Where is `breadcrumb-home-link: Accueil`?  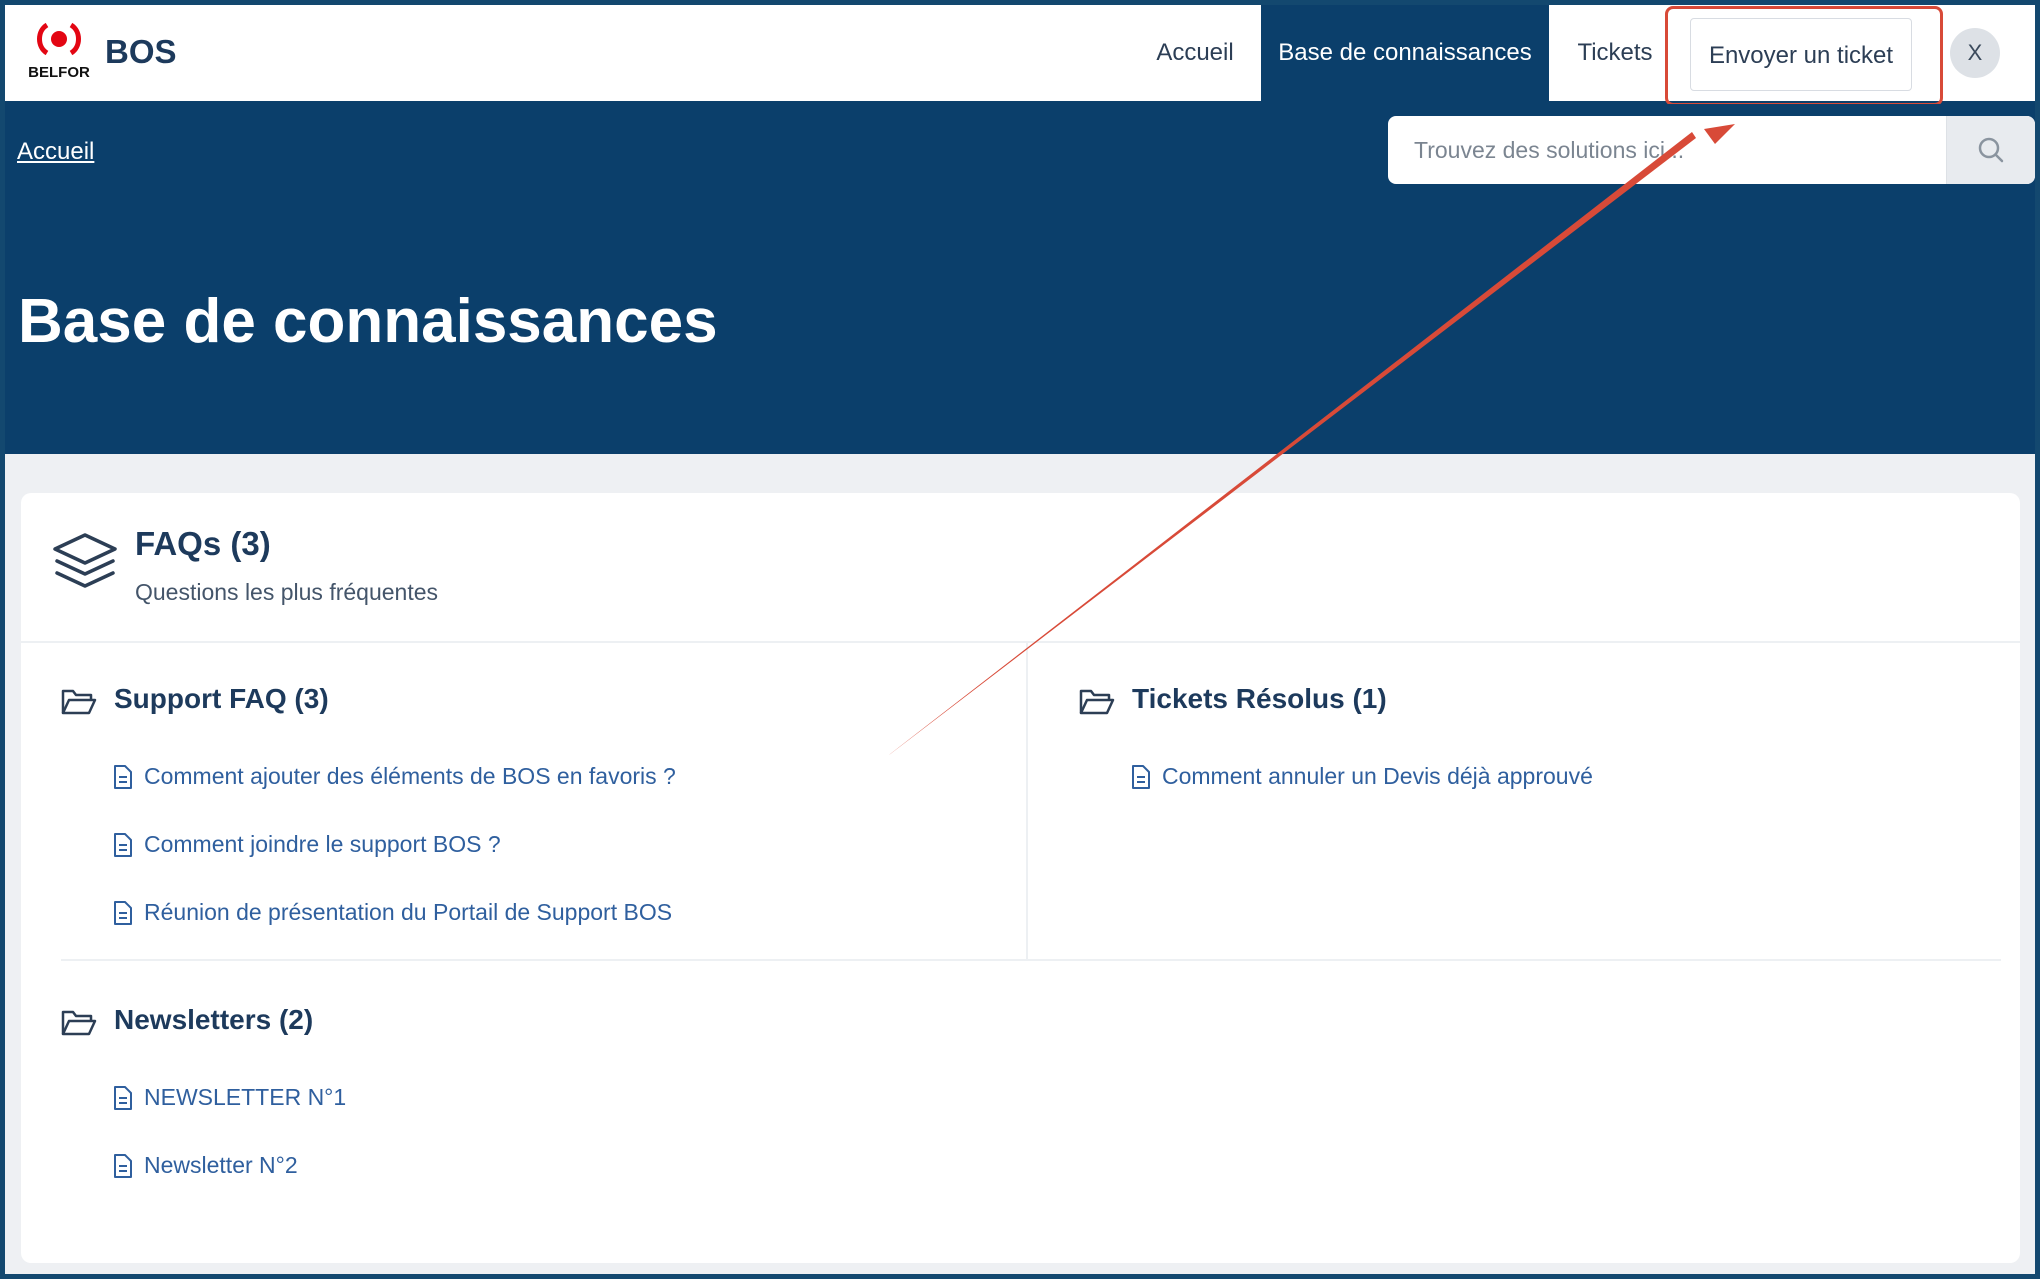
breadcrumb-home-link: Accueil is located at coordinates (55, 152).